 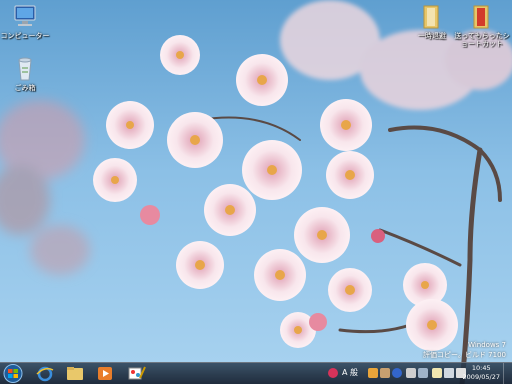 I want to click on paint-icon, so click(x=136, y=373).